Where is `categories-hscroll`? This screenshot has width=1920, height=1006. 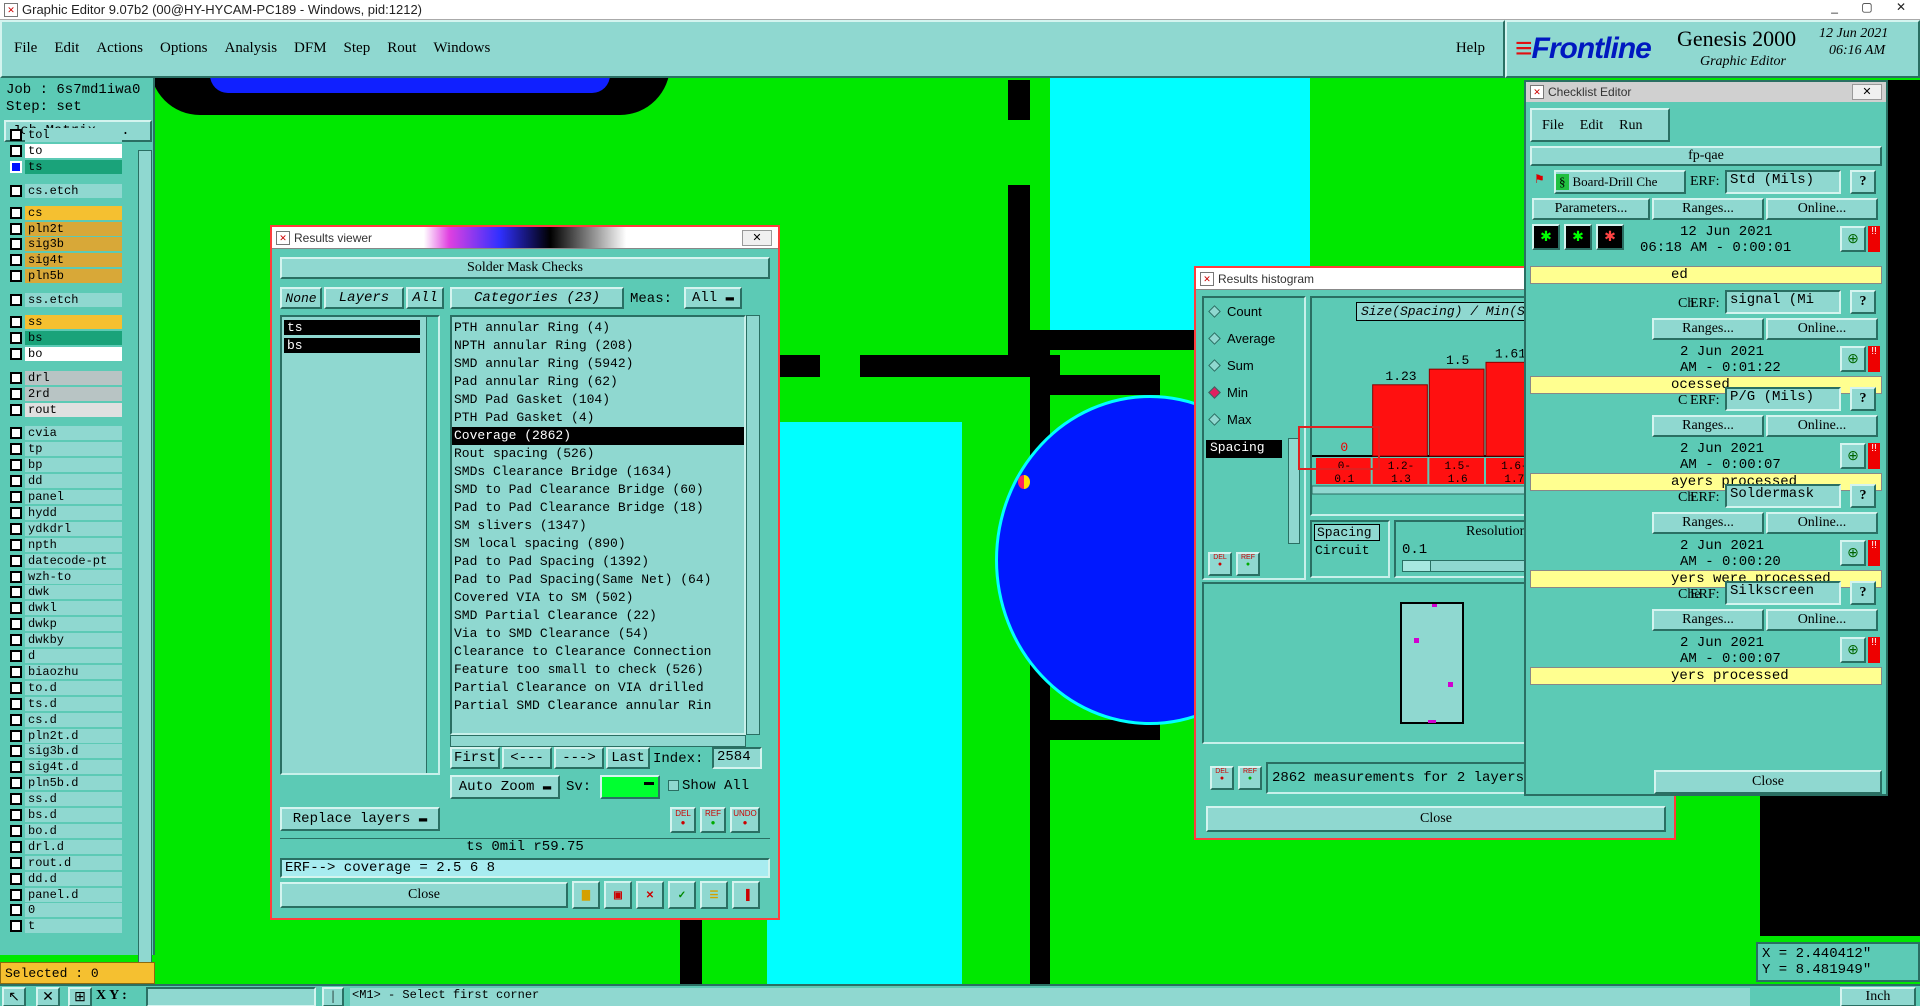 categories-hscroll is located at coordinates (598, 741).